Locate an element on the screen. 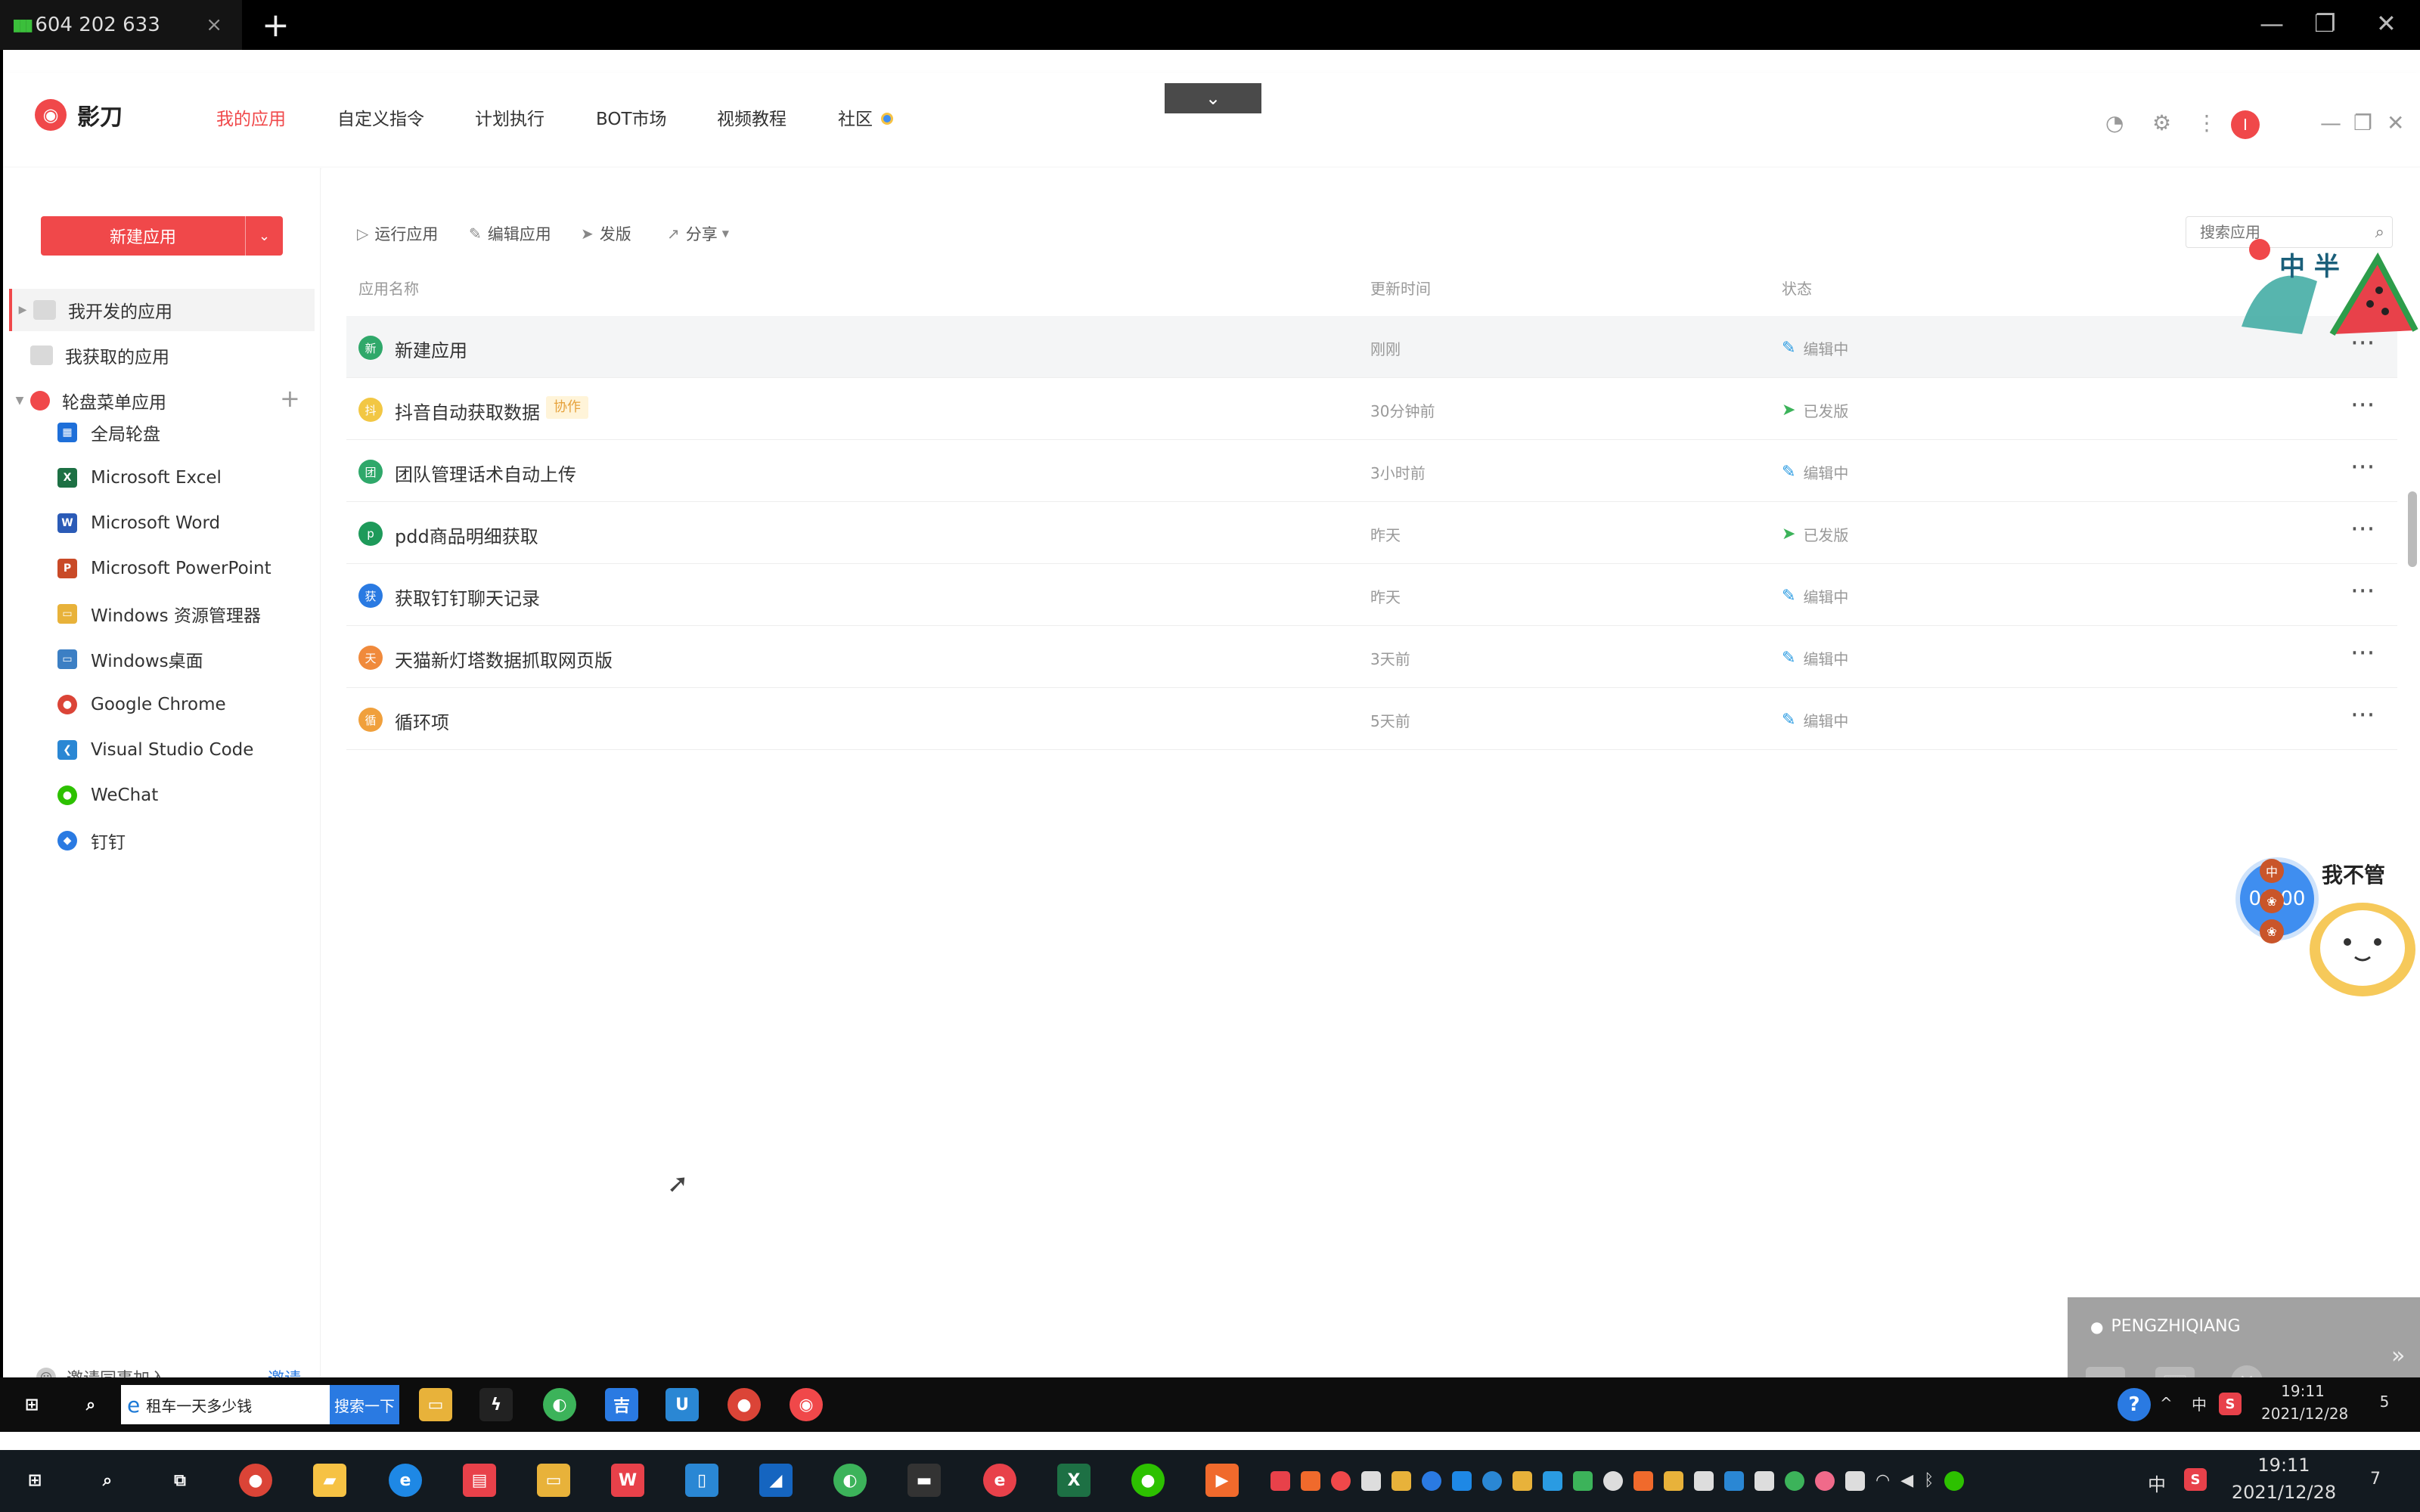  edit-app-button: ✎ 编辑应用 is located at coordinates (510, 233).